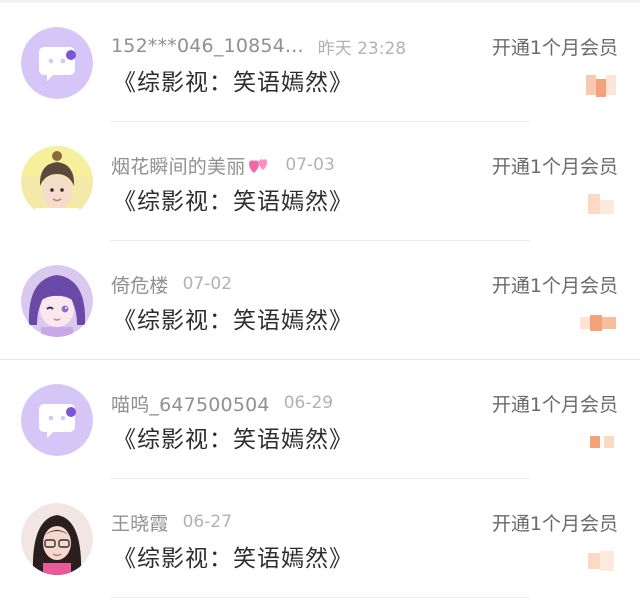 Image resolution: width=640 pixels, height=605 pixels. Describe the element at coordinates (320, 597) in the screenshot. I see `row-divider` at that location.